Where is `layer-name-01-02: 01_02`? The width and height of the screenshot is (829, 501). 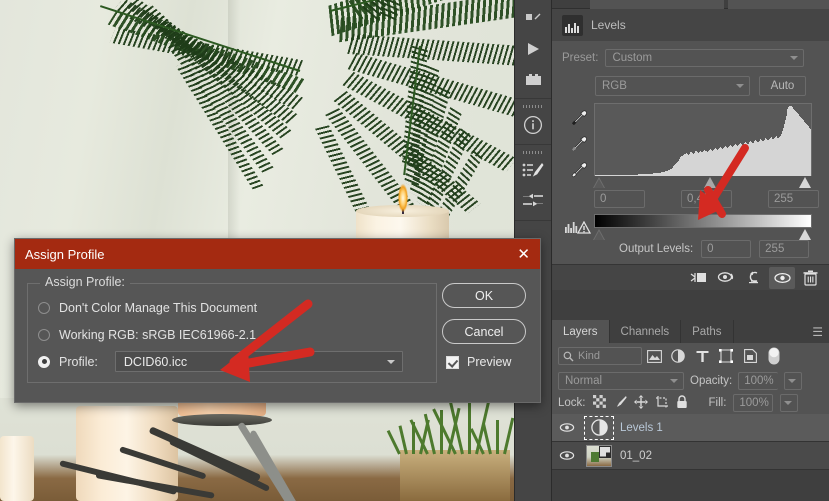
layer-name-01-02: 01_02 is located at coordinates (636, 456).